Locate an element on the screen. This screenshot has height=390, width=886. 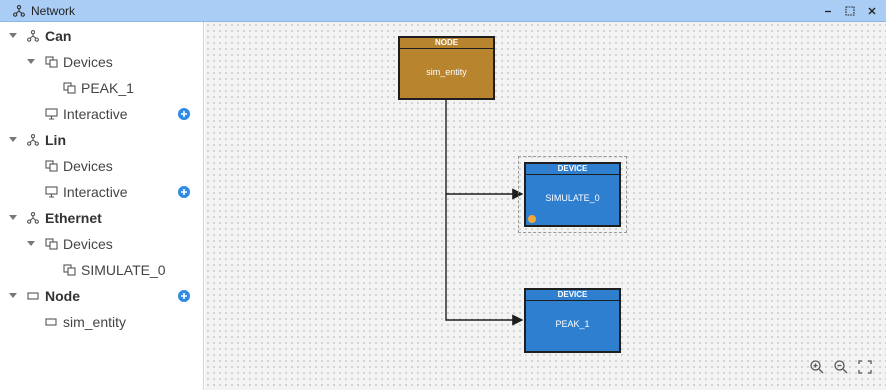
tree-node-lin-interactive: Interactive is located at coordinates (102, 192).